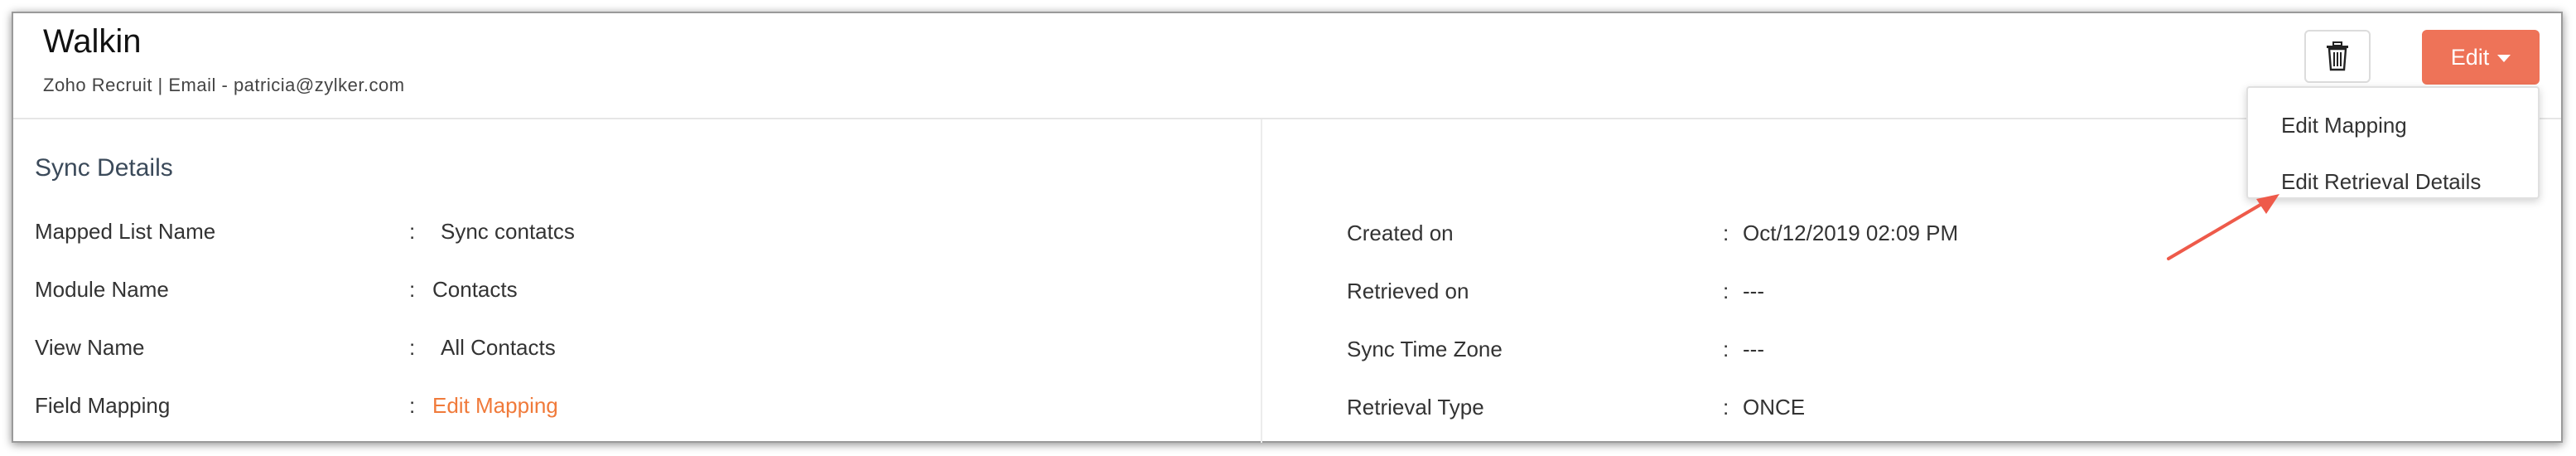 This screenshot has height=456, width=2576. What do you see at coordinates (125, 232) in the screenshot?
I see `field-label-mapped-list-name: Mapped List Name` at bounding box center [125, 232].